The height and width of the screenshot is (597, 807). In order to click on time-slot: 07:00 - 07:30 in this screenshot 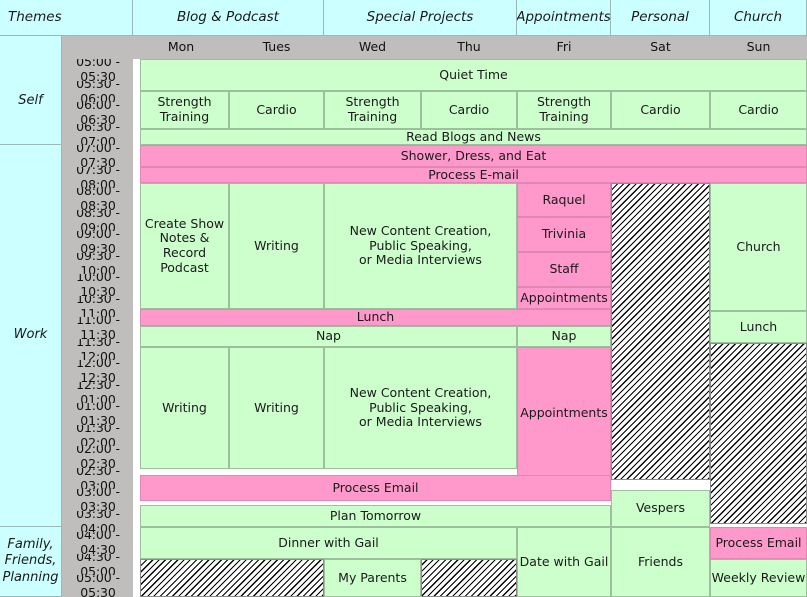, I will do `click(97, 156)`.